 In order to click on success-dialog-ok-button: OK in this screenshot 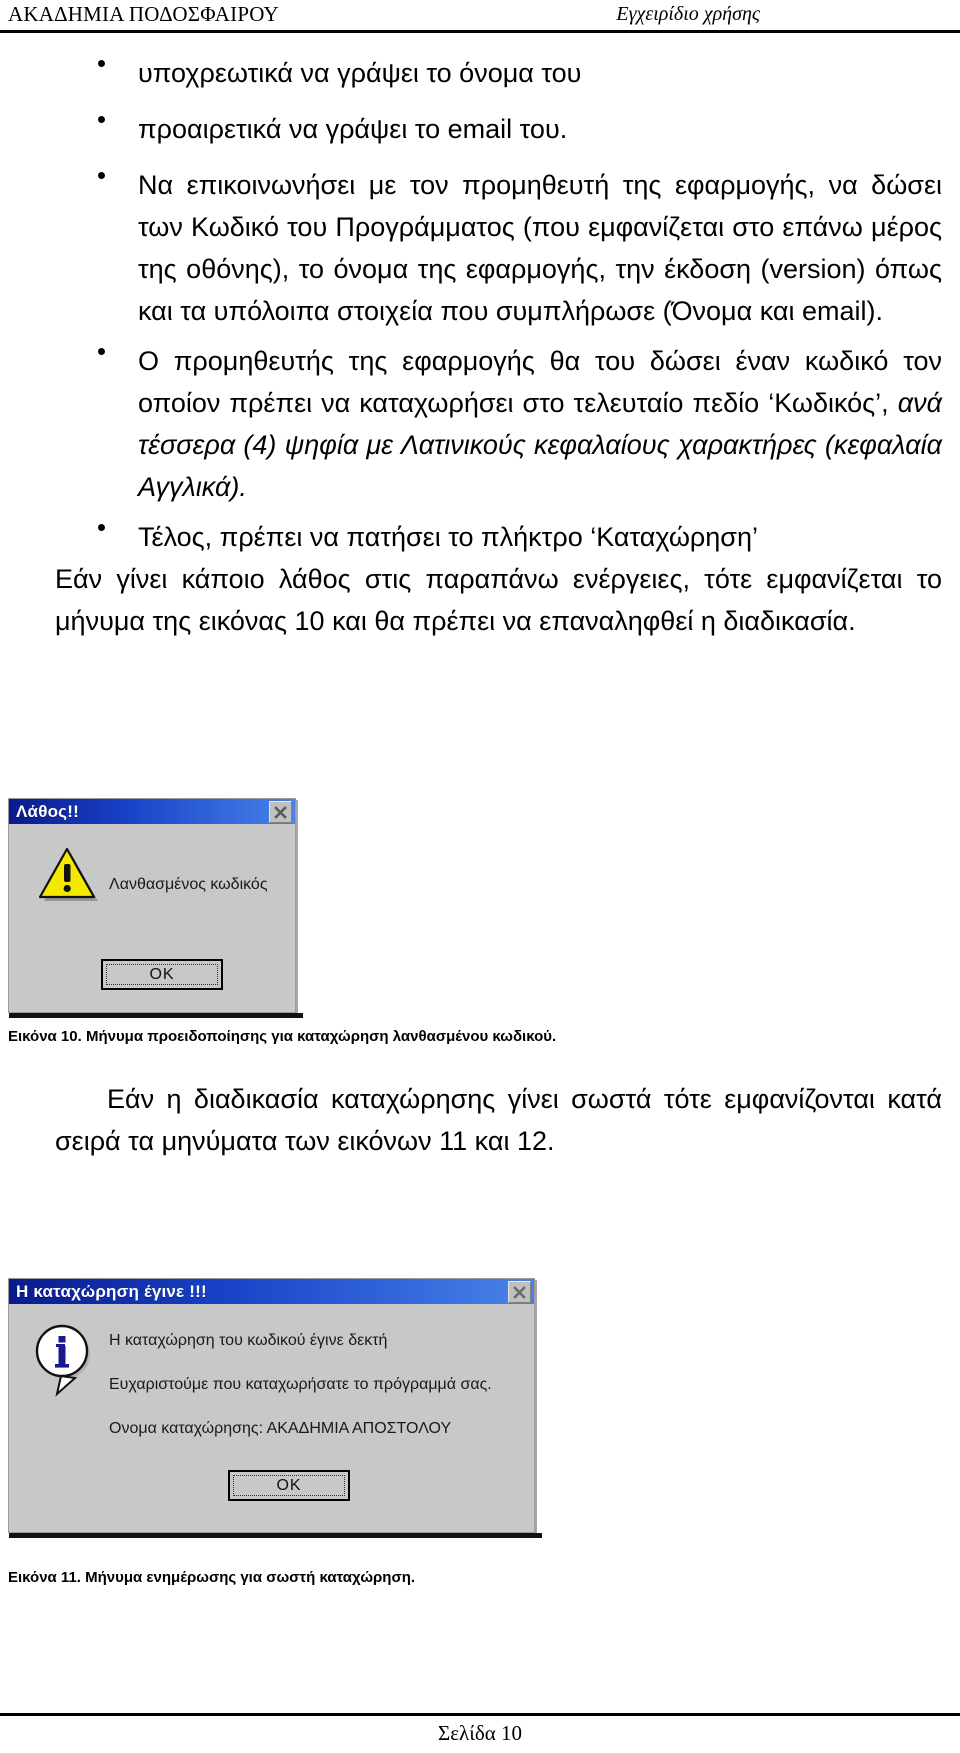, I will do `click(289, 1485)`.